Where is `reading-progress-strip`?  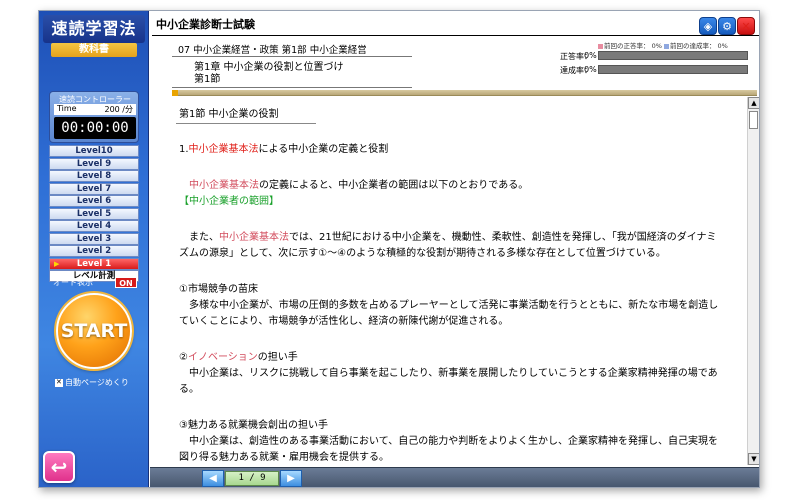
reading-progress-strip is located at coordinates (464, 93).